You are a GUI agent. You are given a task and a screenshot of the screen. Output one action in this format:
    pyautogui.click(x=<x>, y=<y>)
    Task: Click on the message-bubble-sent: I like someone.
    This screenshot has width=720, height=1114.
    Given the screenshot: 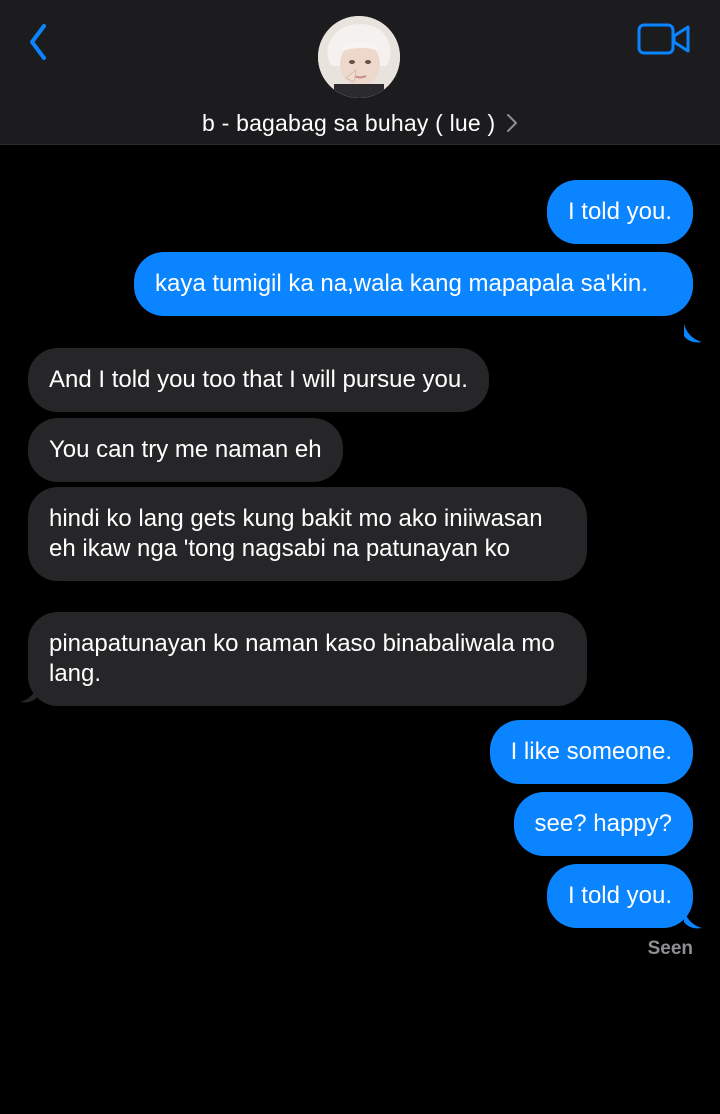 What is the action you would take?
    pyautogui.click(x=591, y=752)
    